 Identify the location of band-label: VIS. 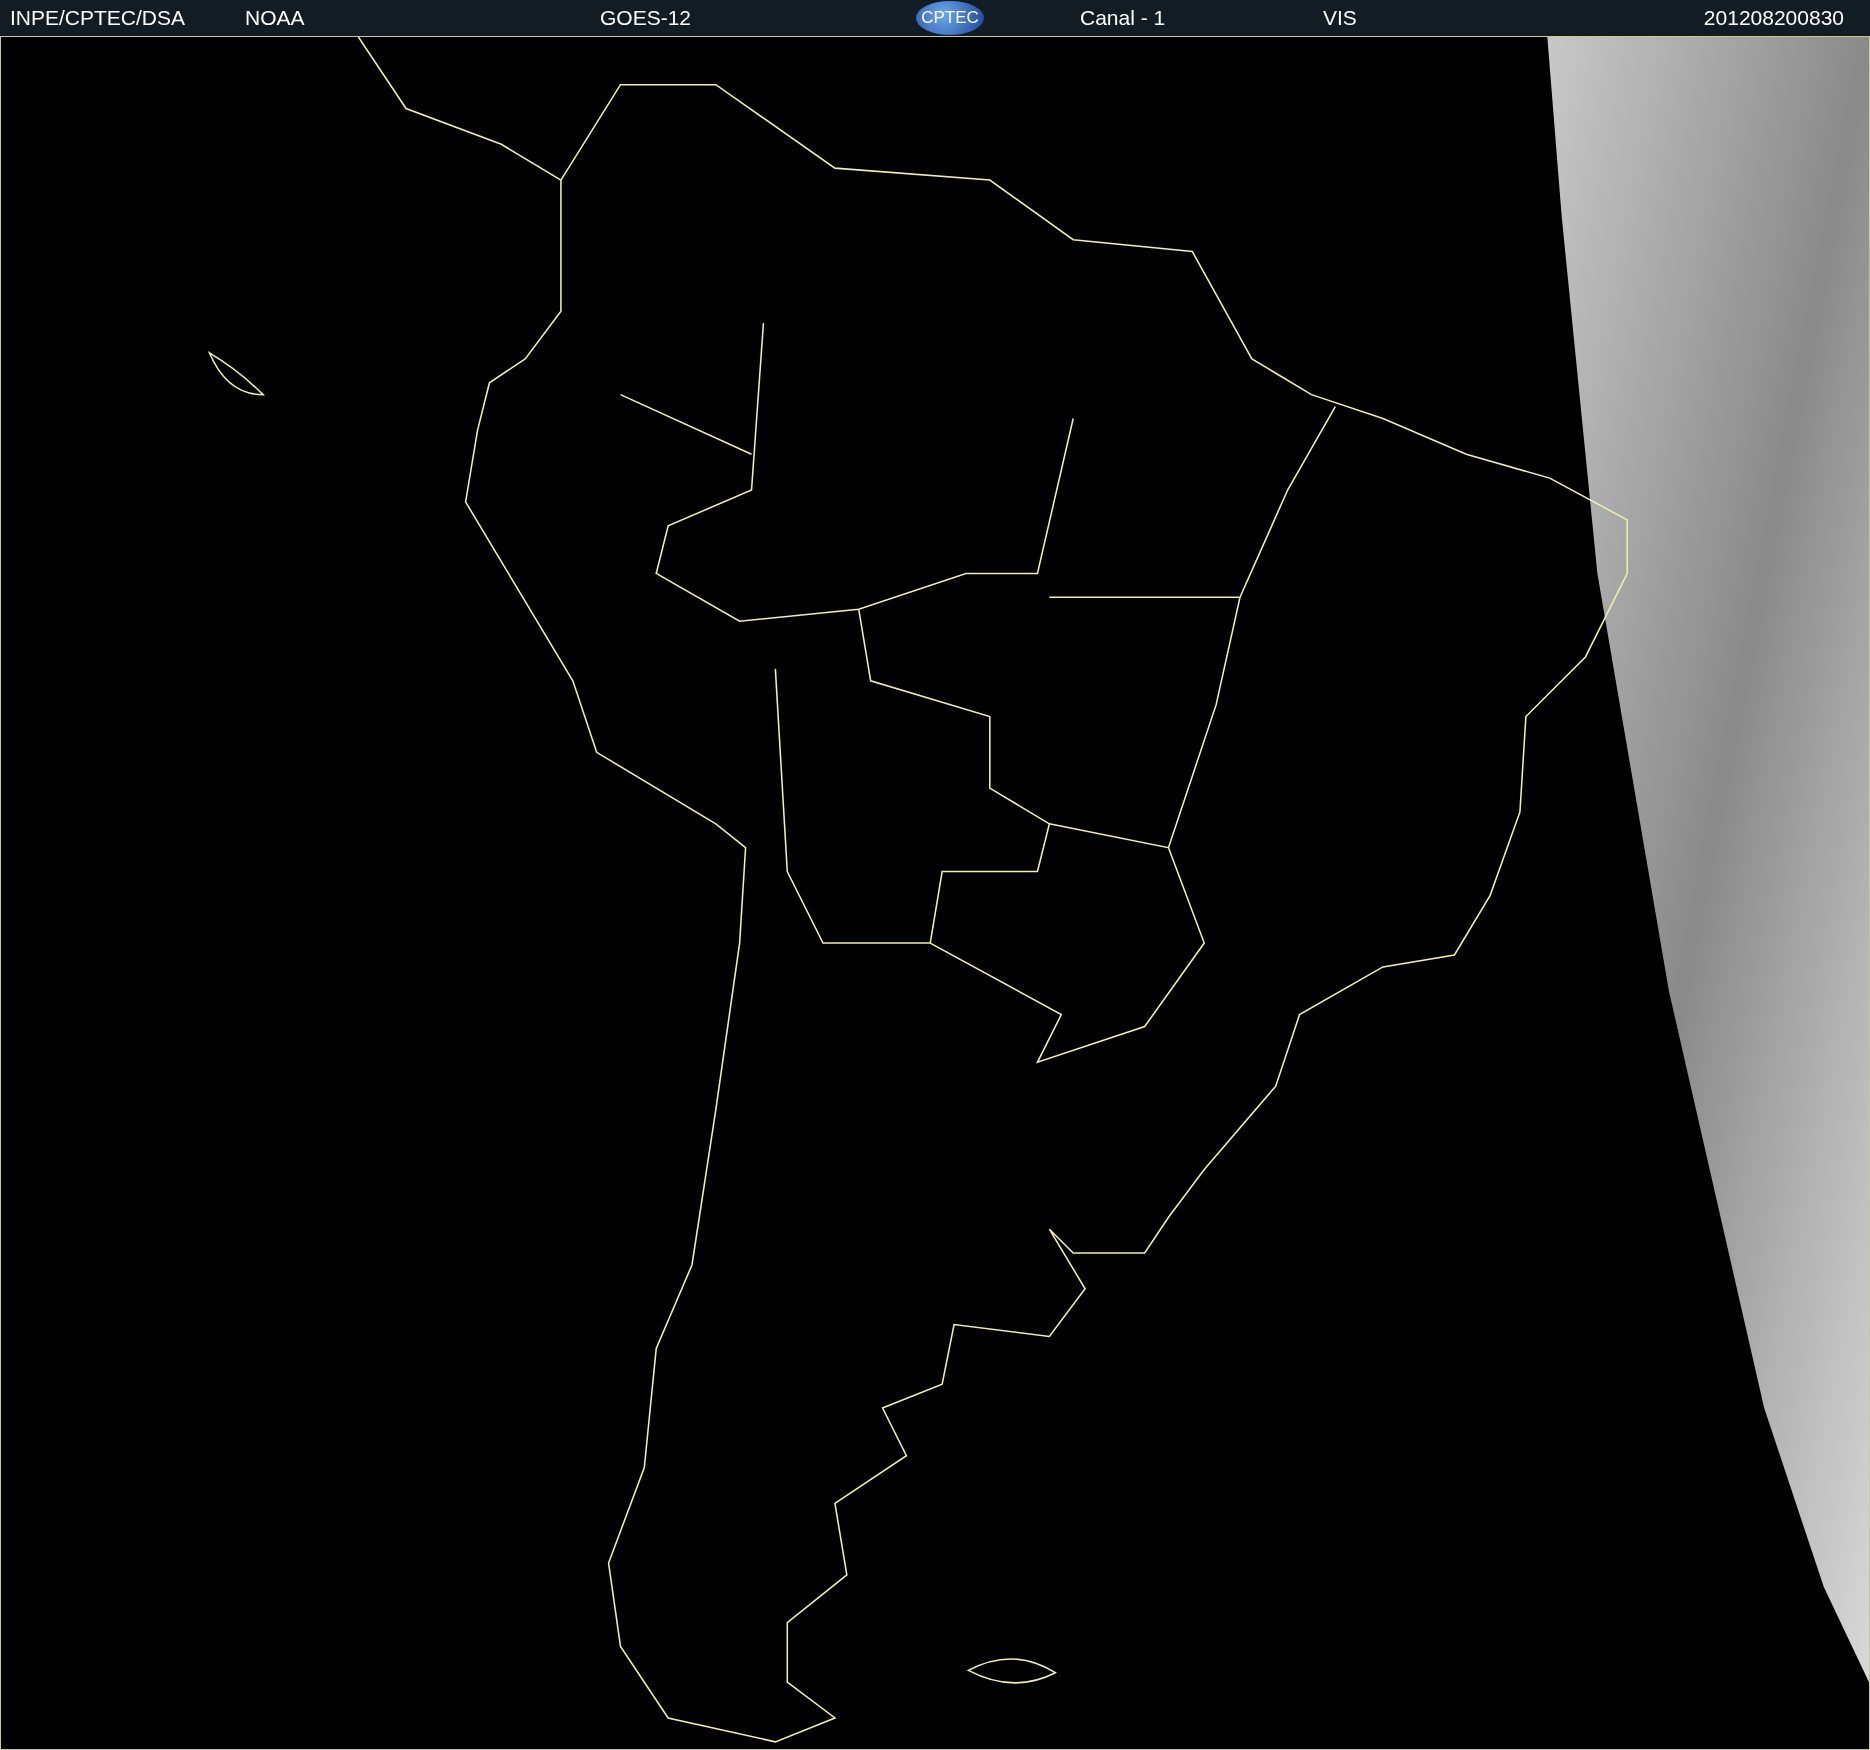
(1340, 18).